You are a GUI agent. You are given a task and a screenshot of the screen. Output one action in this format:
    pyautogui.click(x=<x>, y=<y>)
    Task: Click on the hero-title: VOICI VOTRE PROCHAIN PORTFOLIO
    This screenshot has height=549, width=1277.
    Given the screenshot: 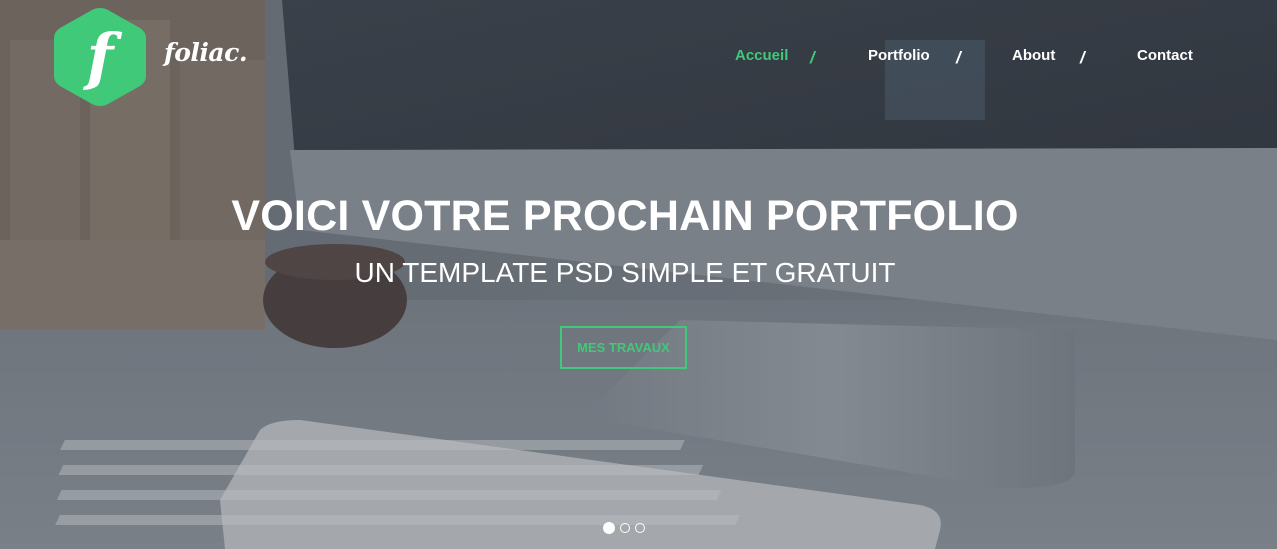 What is the action you would take?
    pyautogui.click(x=625, y=216)
    